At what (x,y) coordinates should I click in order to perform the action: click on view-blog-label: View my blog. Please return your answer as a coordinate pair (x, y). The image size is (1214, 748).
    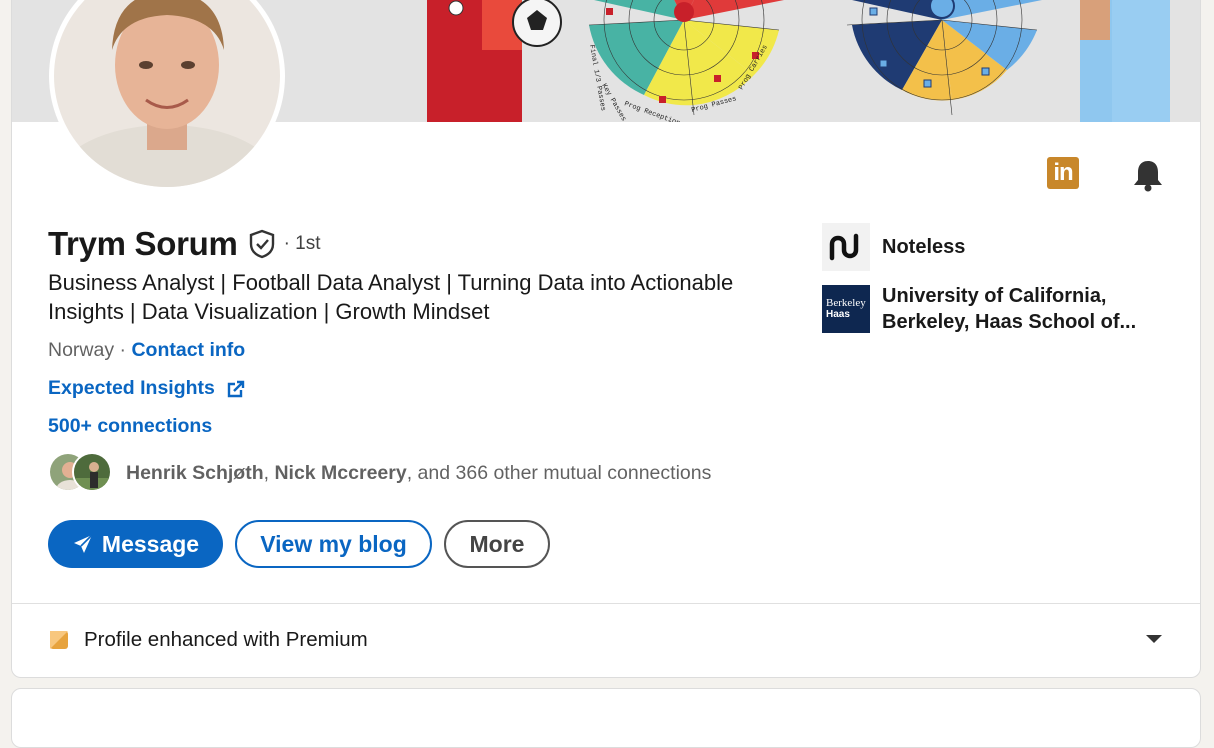
    Looking at the image, I should click on (333, 543).